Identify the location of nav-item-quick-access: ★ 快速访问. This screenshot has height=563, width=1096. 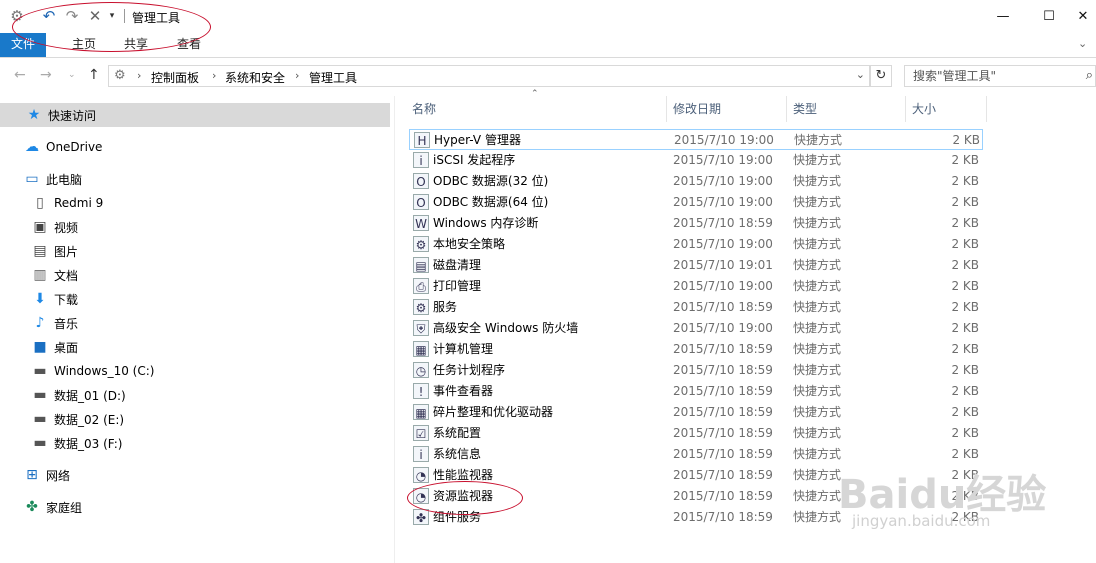
(195, 115).